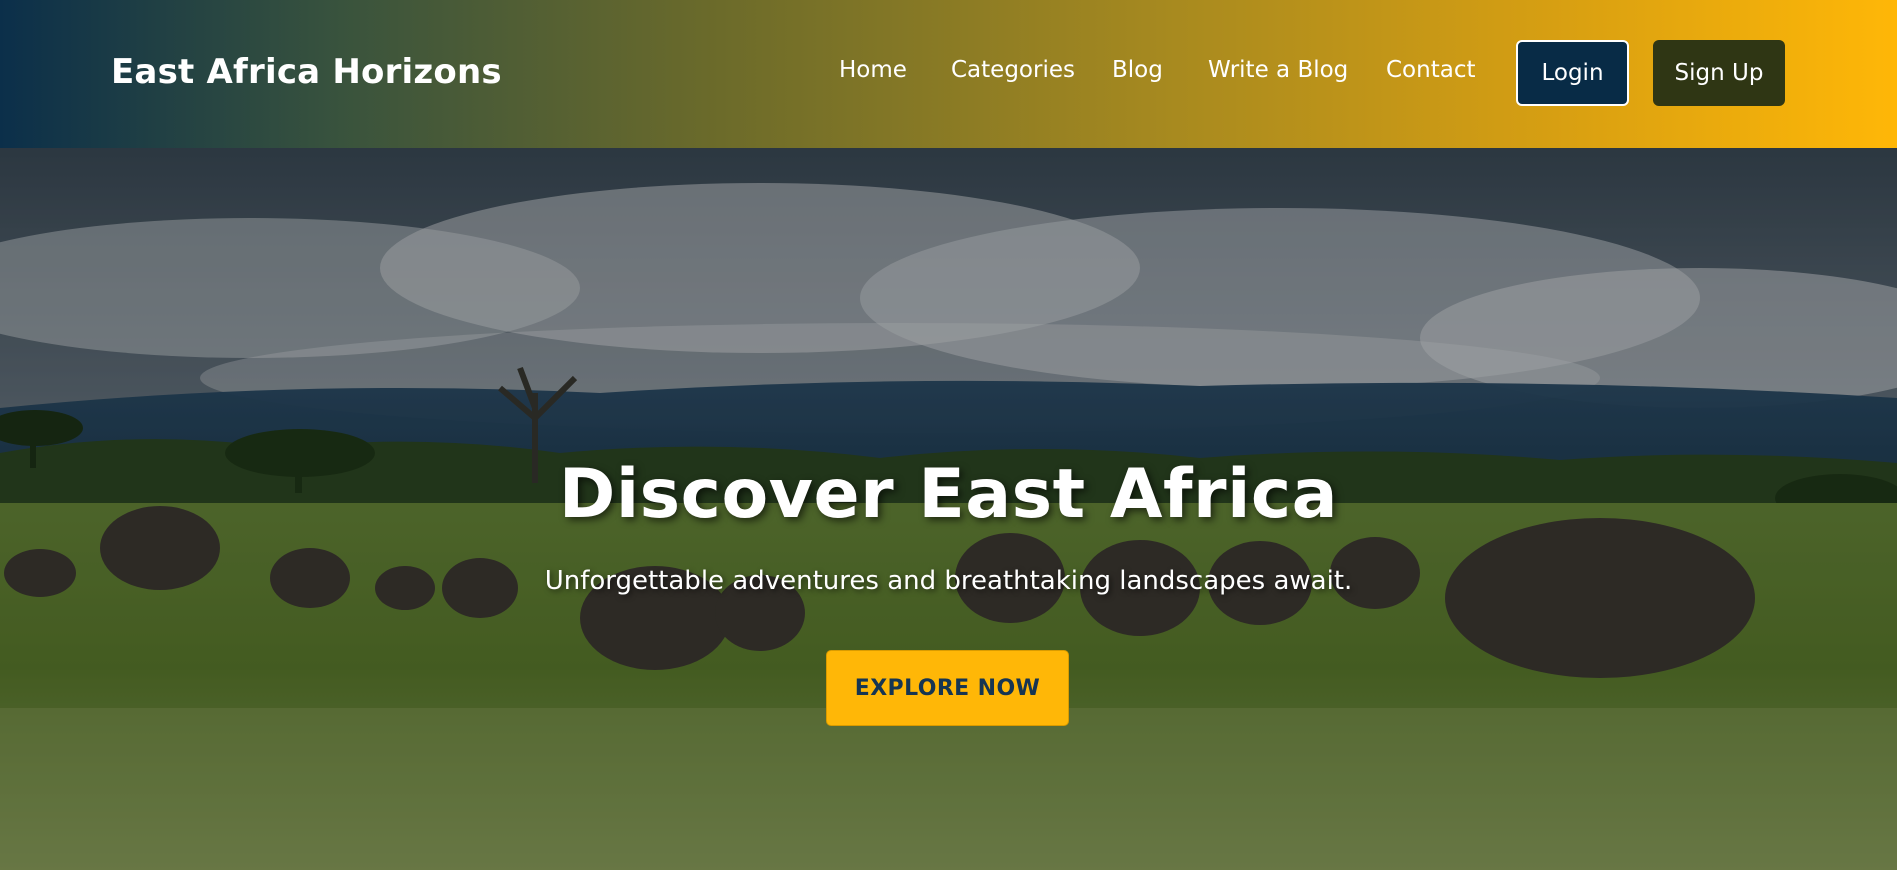 This screenshot has height=870, width=1897. Describe the element at coordinates (306, 72) in the screenshot. I see `site-brand: East Africa Horizons` at that location.